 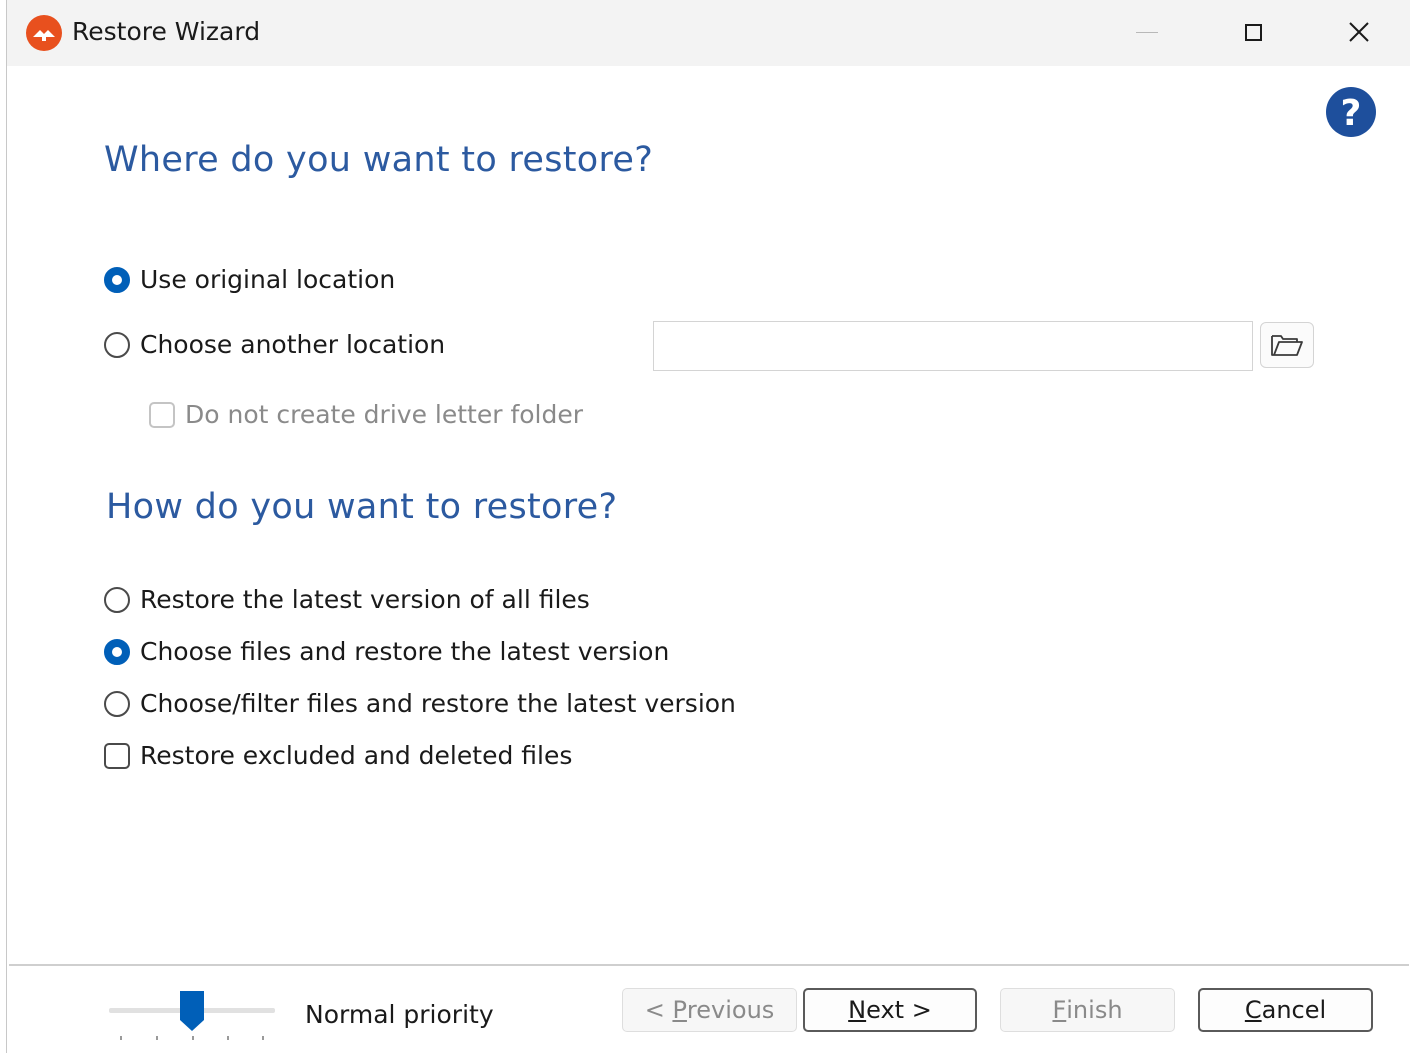 What do you see at coordinates (293, 344) in the screenshot?
I see `radio-label: Choose another location` at bounding box center [293, 344].